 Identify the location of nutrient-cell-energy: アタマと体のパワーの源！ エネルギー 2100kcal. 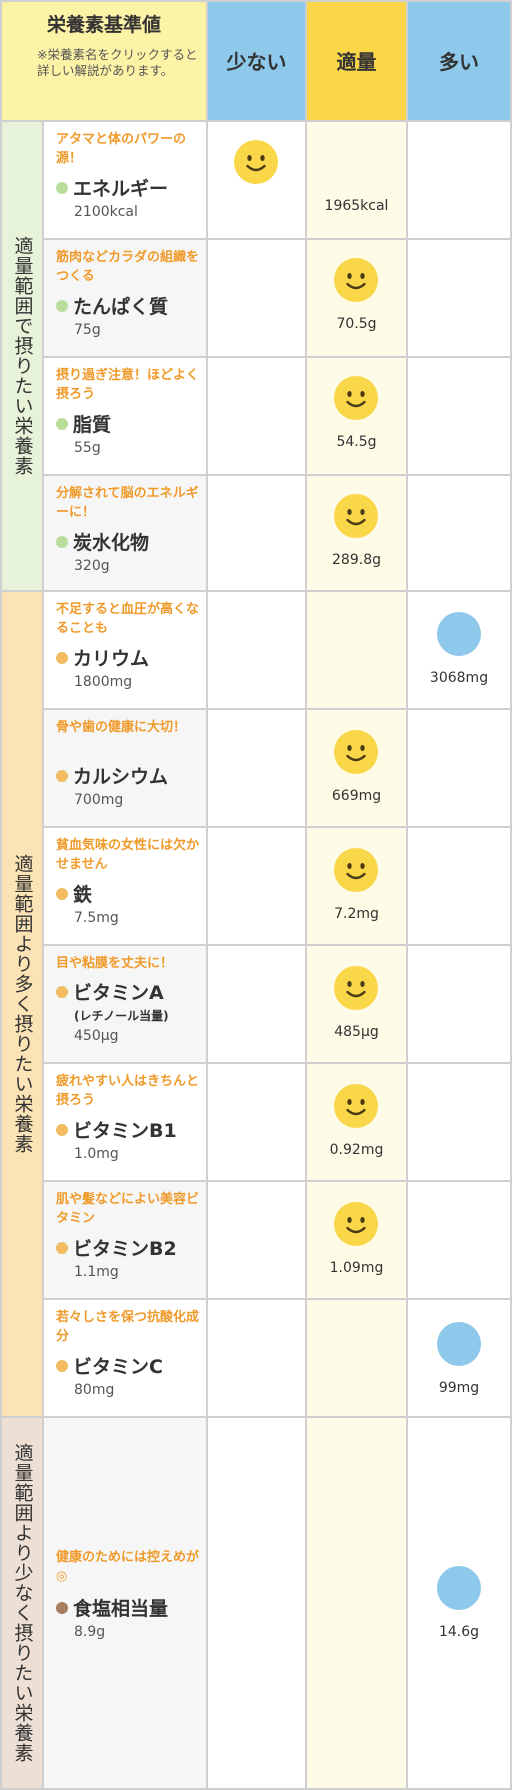
(125, 180).